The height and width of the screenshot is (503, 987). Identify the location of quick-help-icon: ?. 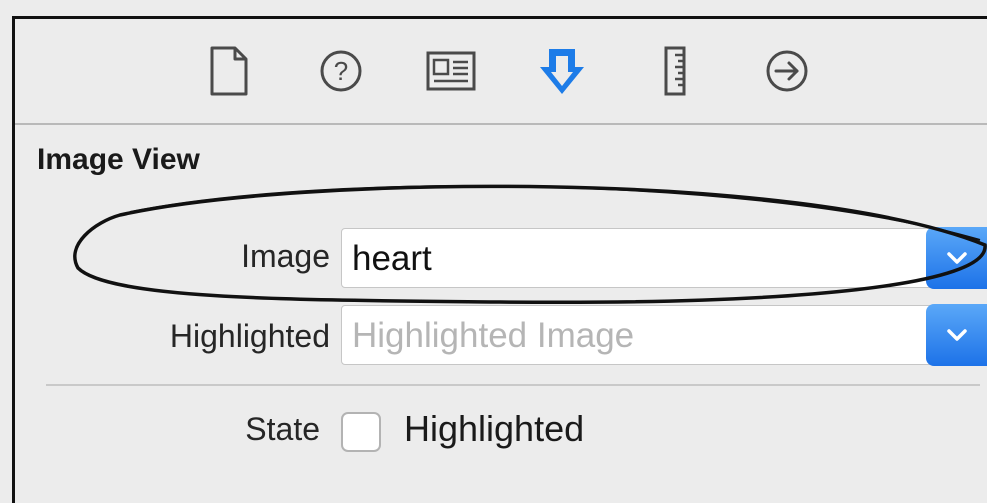
(341, 71).